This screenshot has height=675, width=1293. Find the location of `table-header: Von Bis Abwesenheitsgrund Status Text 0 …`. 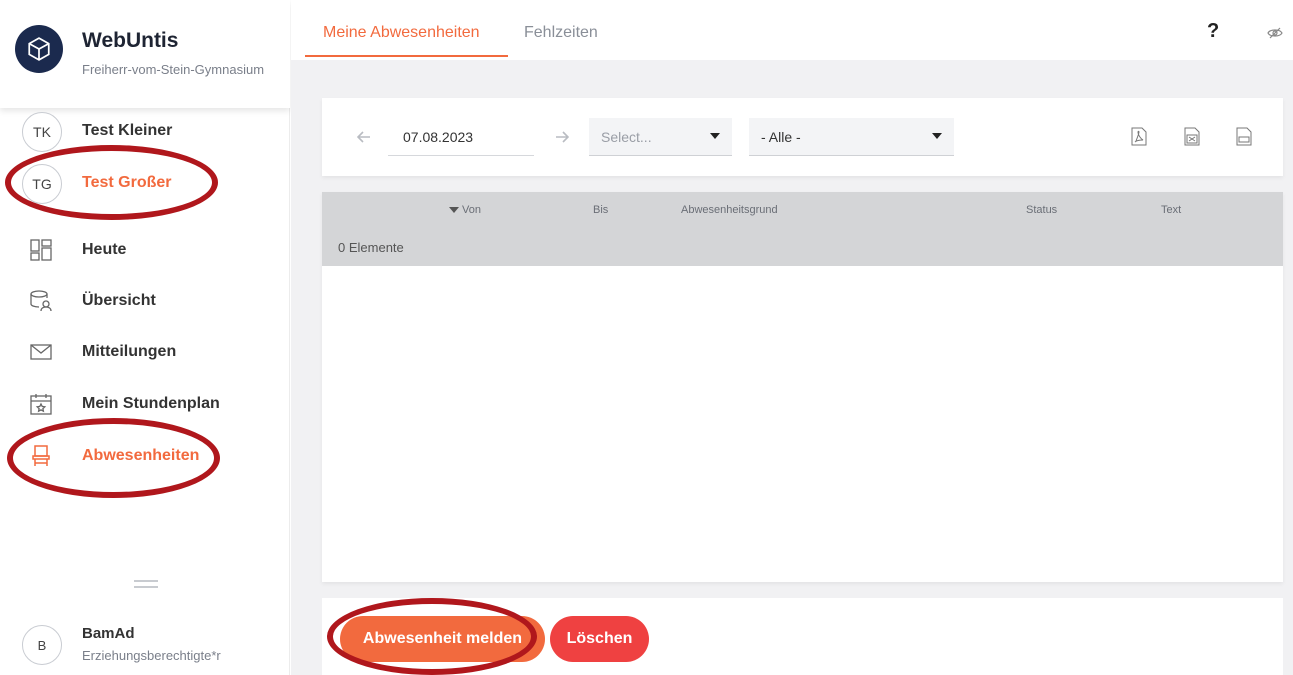

table-header: Von Bis Abwesenheitsgrund Status Text 0 … is located at coordinates (802, 229).